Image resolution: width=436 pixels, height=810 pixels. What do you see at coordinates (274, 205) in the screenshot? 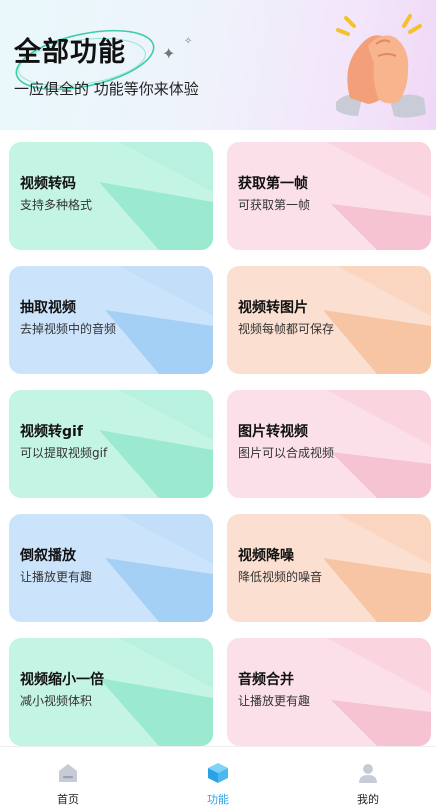
I see `feature-desc: 可获取第一帧` at bounding box center [274, 205].